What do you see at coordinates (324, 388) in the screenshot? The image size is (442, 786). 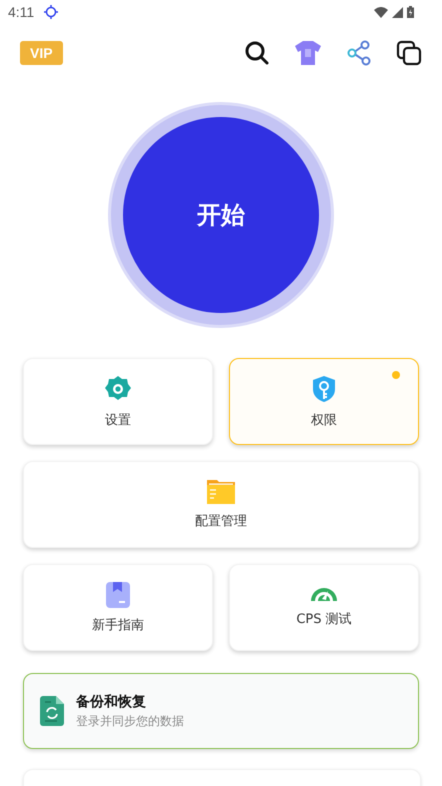 I see `shield-key-icon` at bounding box center [324, 388].